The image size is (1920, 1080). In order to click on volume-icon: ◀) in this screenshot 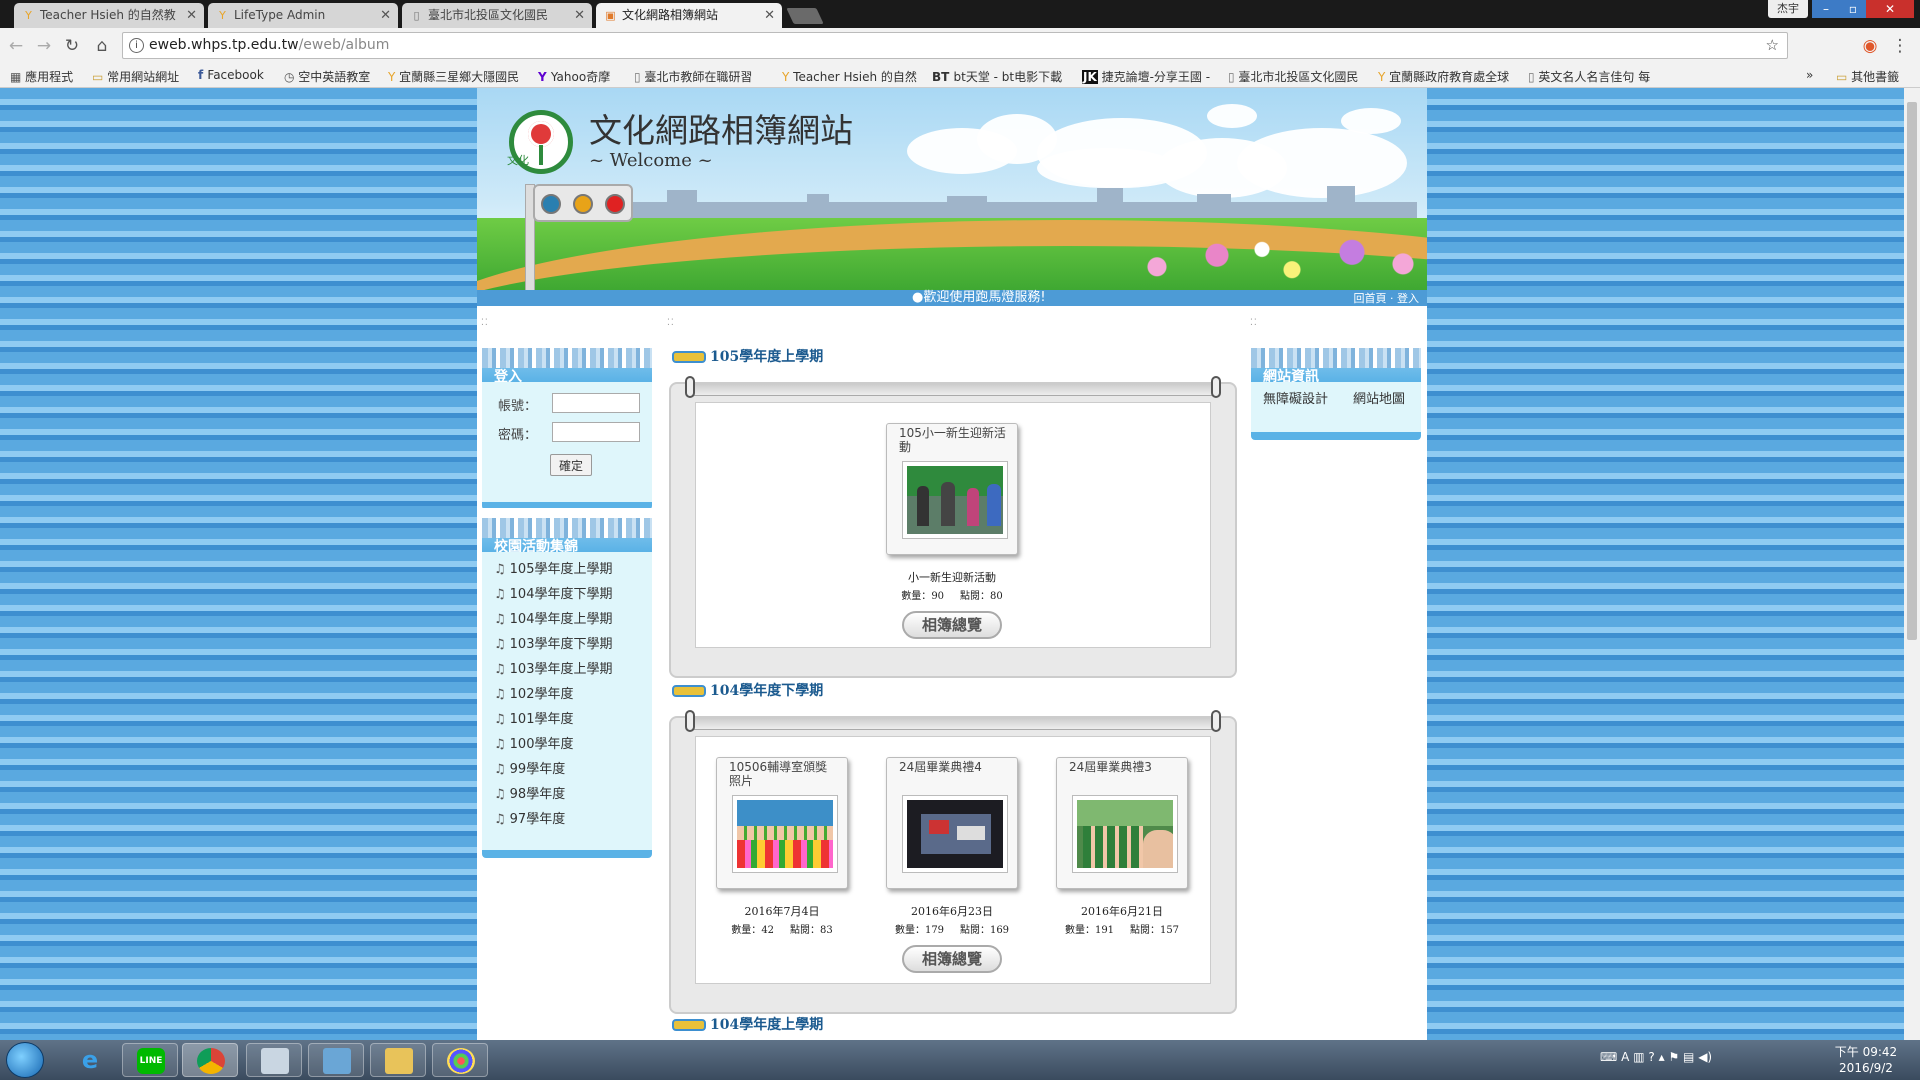, I will do `click(1705, 1057)`.